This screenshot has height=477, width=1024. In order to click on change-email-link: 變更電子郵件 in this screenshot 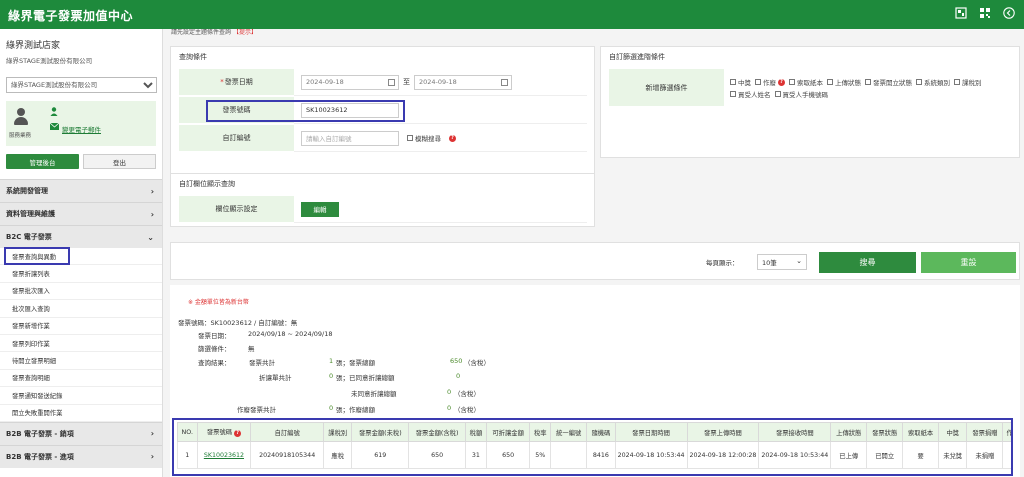, I will do `click(81, 129)`.